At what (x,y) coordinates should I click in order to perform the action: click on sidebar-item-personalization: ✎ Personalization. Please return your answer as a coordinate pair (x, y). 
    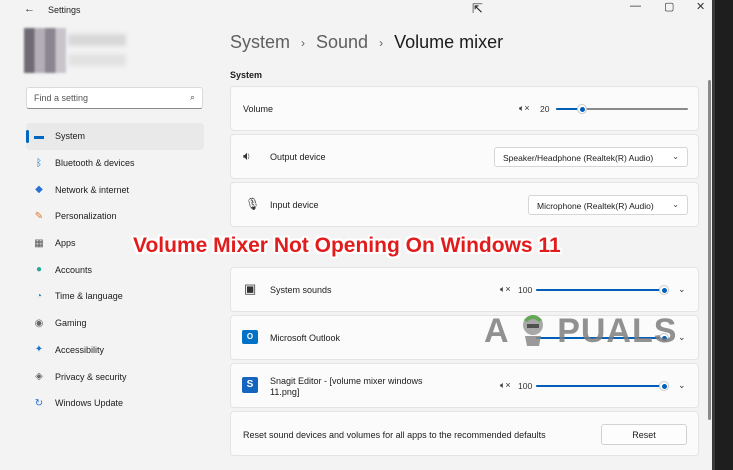
    Looking at the image, I should click on (115, 216).